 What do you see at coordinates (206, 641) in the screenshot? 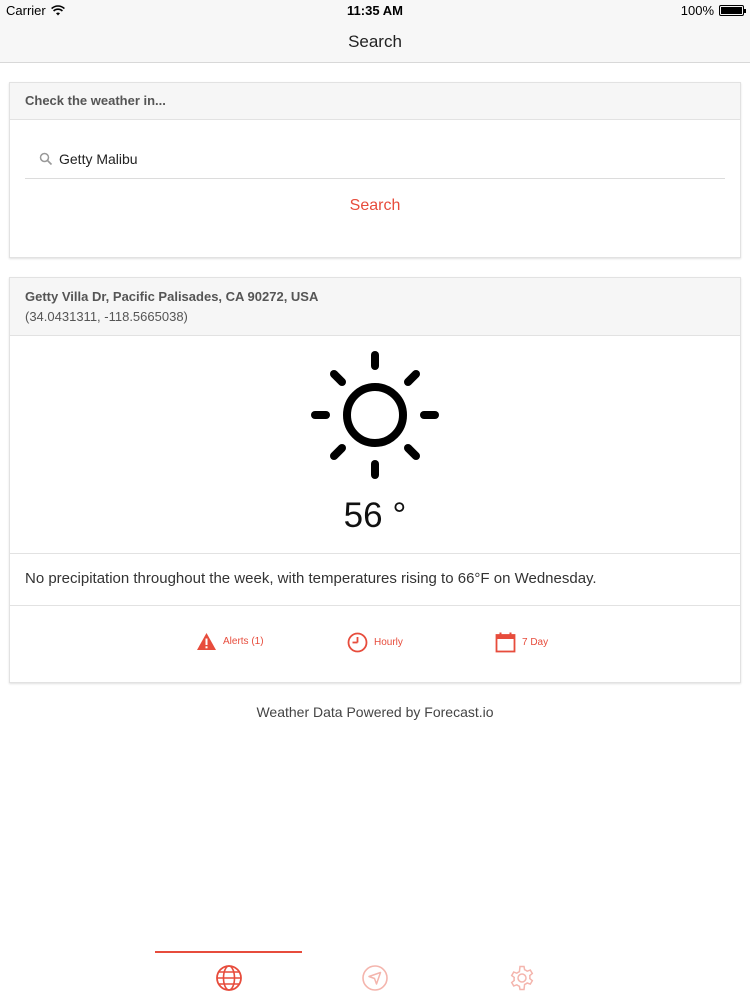
I see `alert-triangle-icon` at bounding box center [206, 641].